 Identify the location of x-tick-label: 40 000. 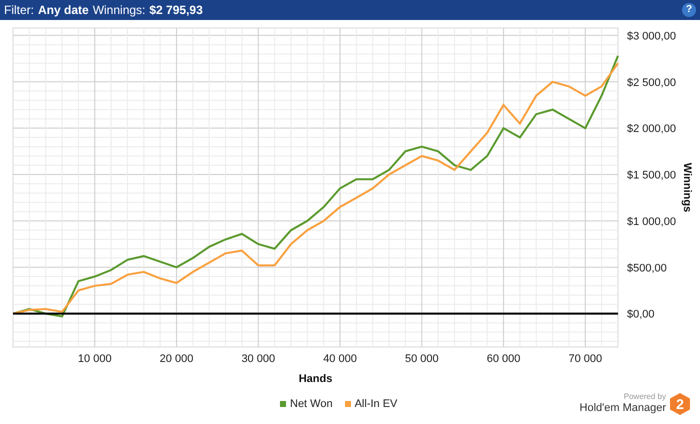
(340, 359).